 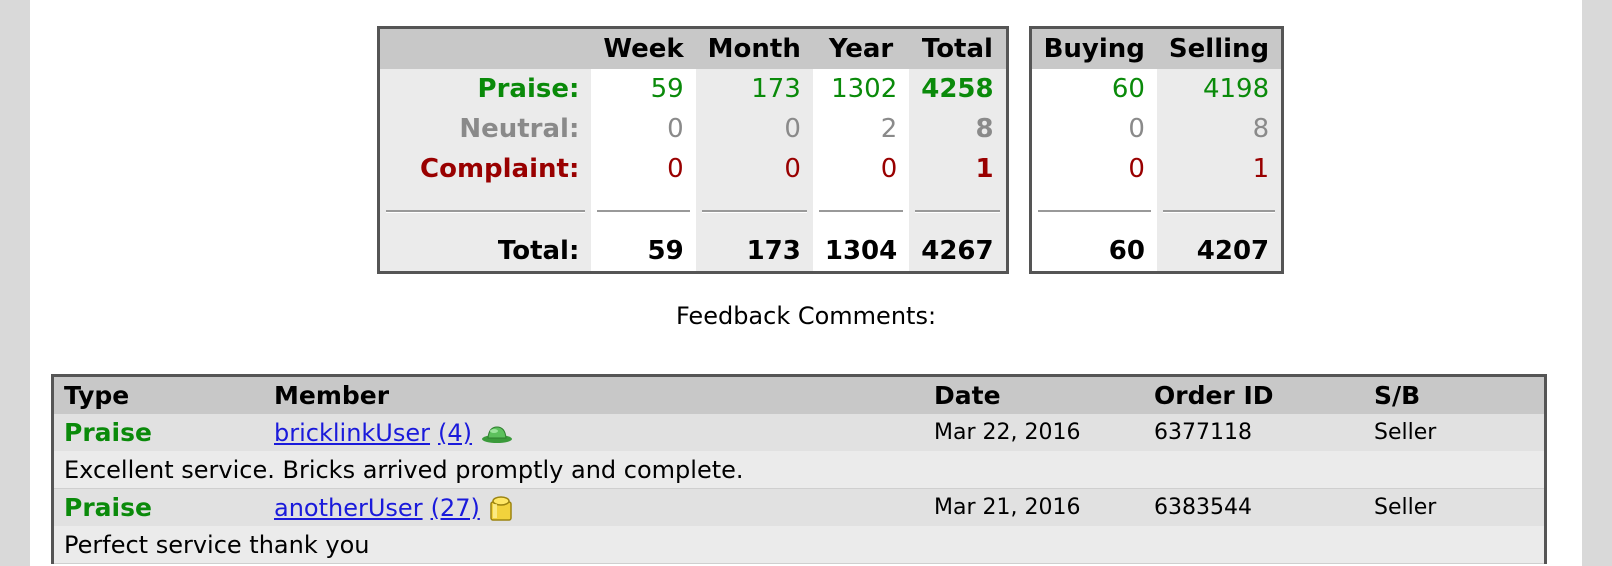 What do you see at coordinates (643, 49) in the screenshot?
I see `header-week: Week` at bounding box center [643, 49].